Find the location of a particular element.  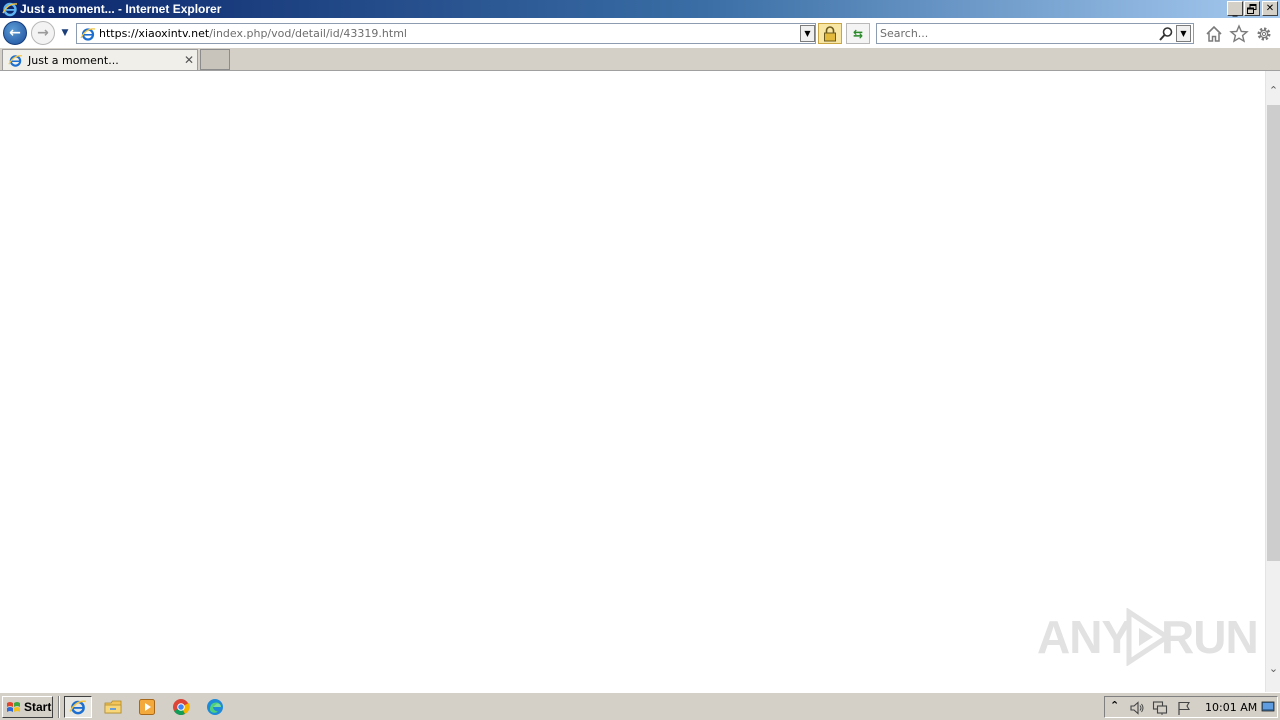

start-button: Start is located at coordinates (27, 707).